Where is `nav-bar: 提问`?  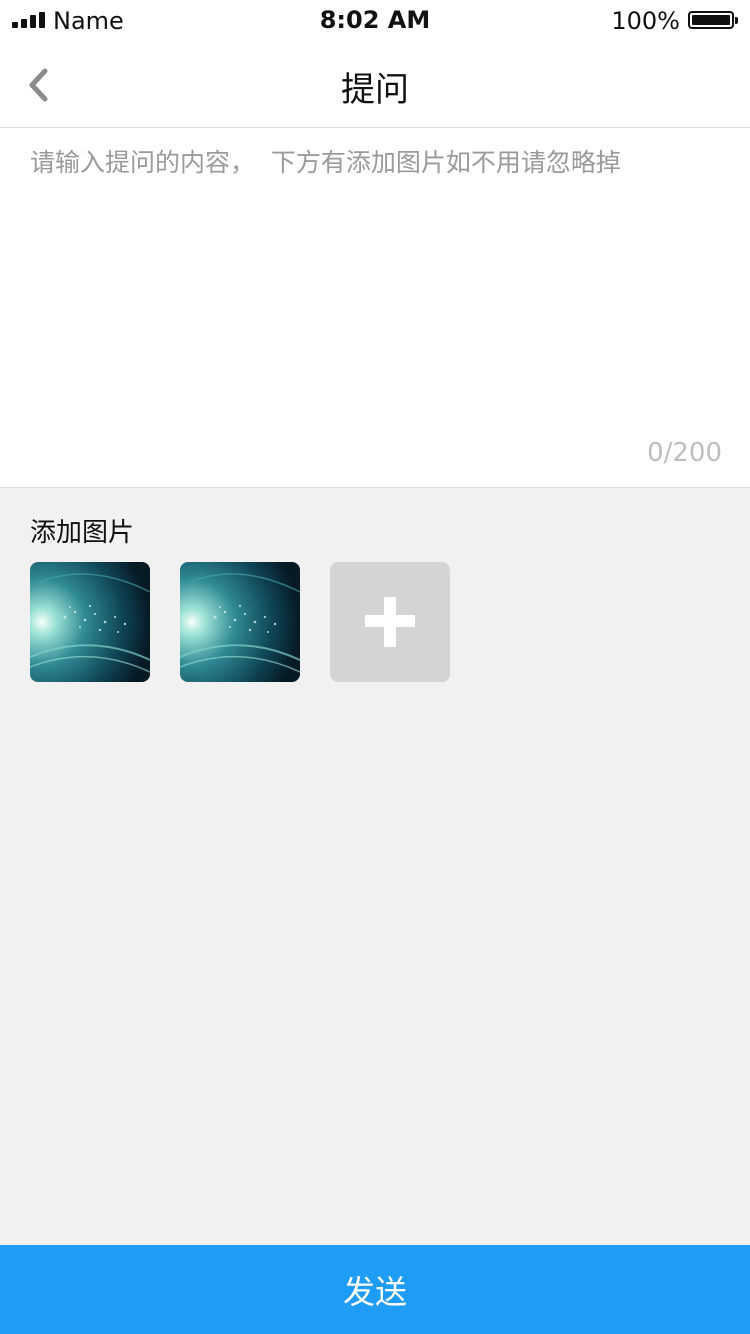
nav-bar: 提问 is located at coordinates (375, 84).